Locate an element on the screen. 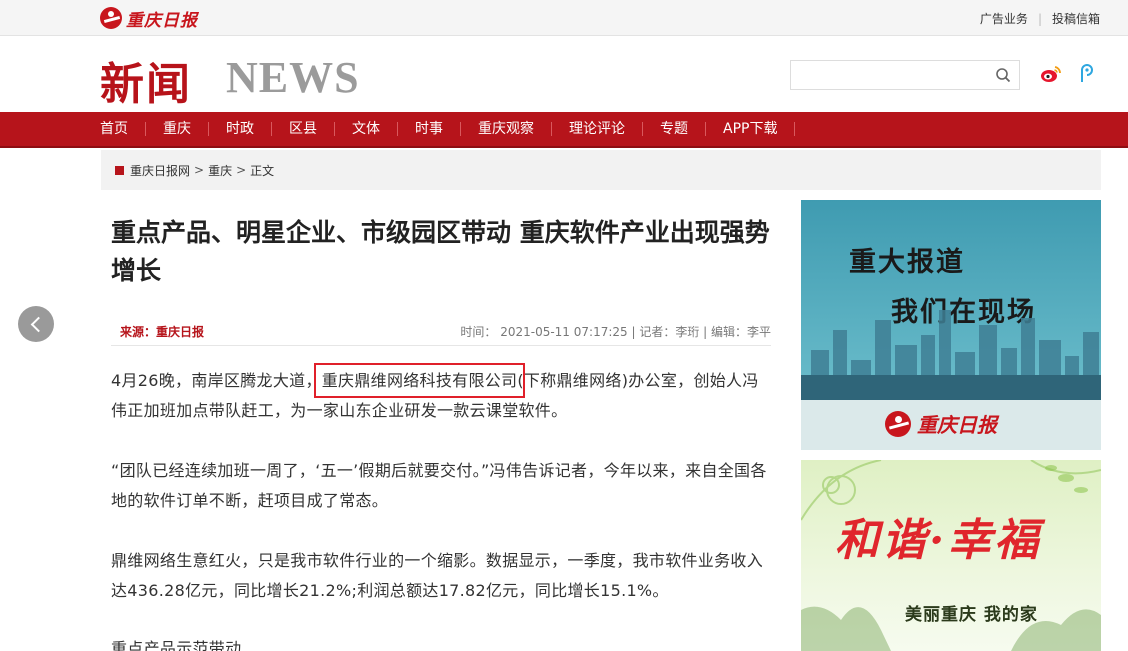 The image size is (1128, 651). top-links: 广告业务 | 投稿信箱 is located at coordinates (1040, 18).